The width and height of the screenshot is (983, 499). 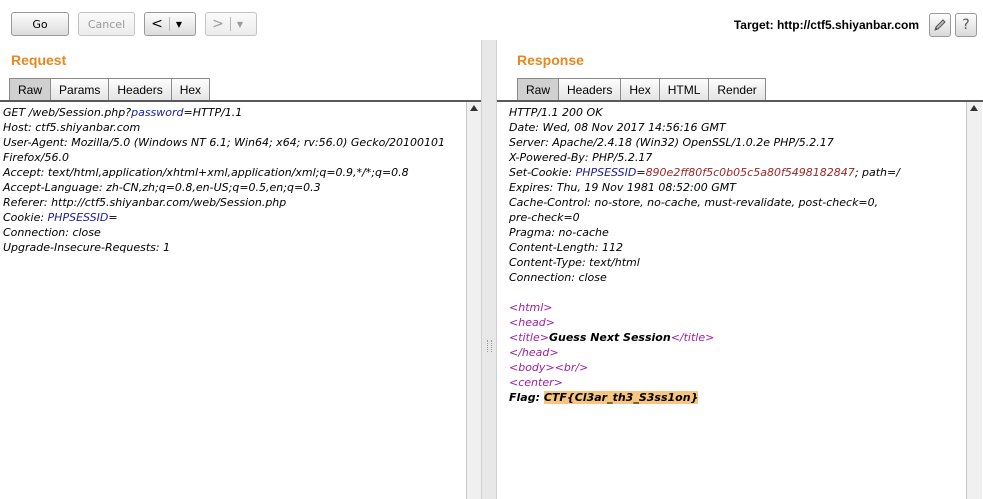 I want to click on editor-line: Content-Type: text/html, so click(x=728, y=262).